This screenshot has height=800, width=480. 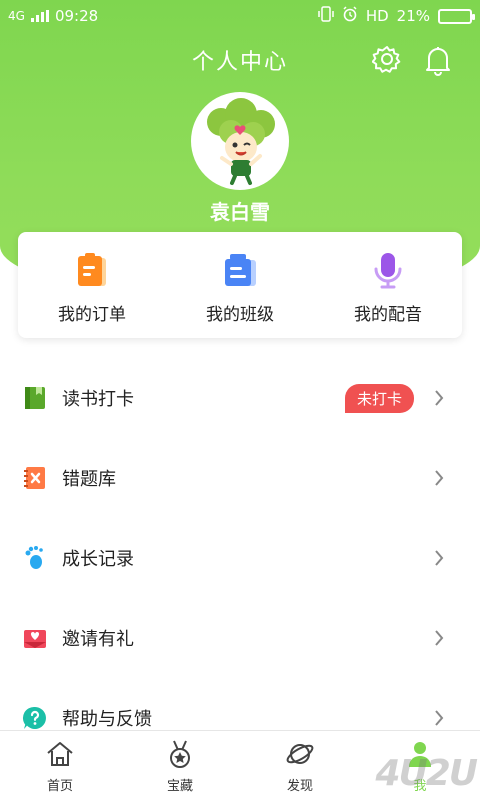 I want to click on planet-icon, so click(x=300, y=754).